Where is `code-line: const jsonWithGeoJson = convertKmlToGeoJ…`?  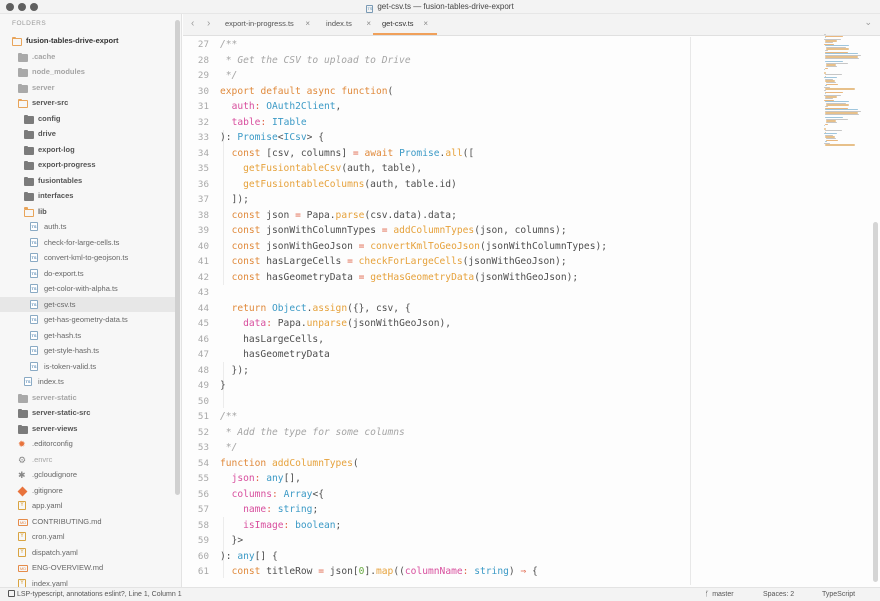 code-line: const jsonWithGeoJson = convertKmlToGeoJ… is located at coordinates (413, 247).